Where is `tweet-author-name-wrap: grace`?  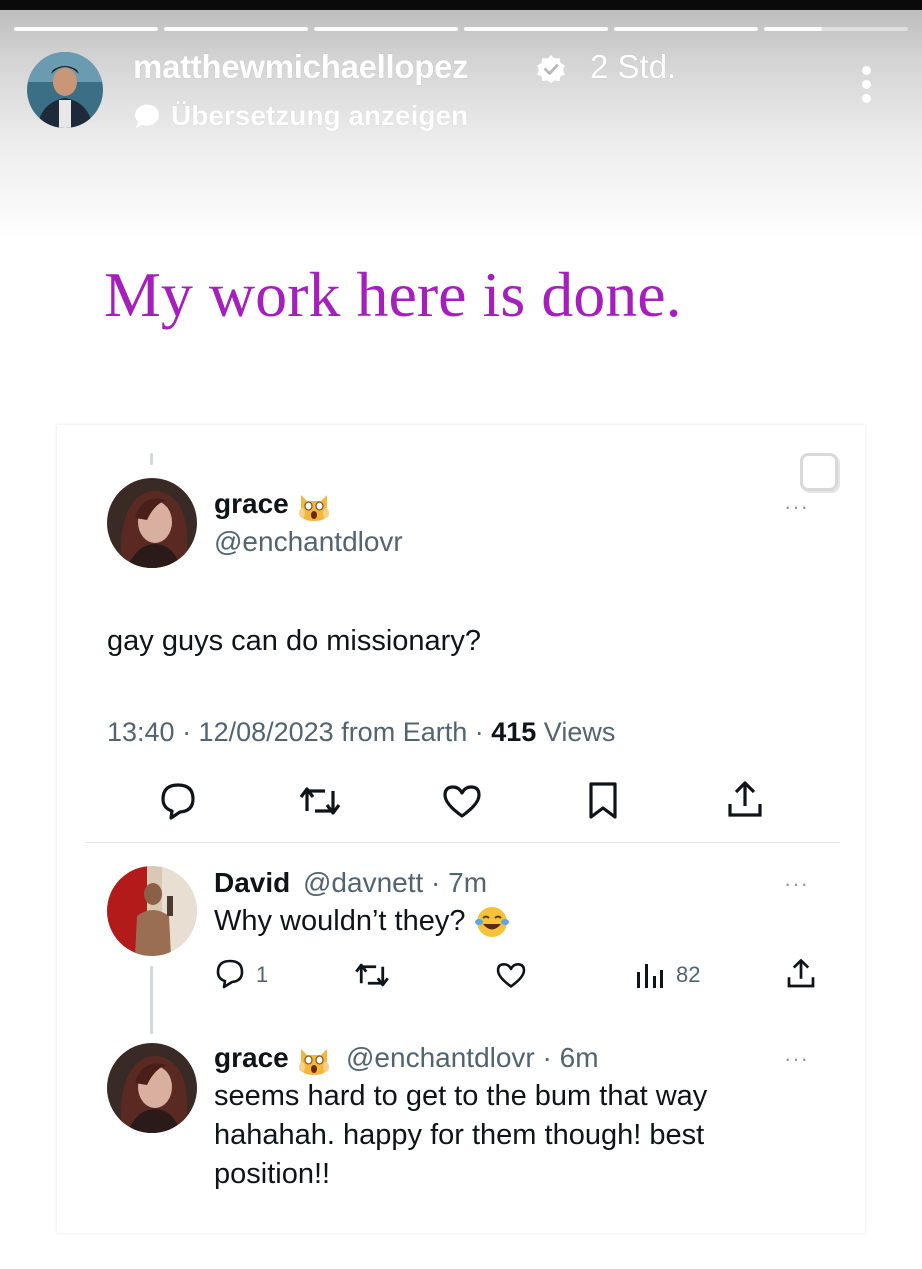 tweet-author-name-wrap: grace is located at coordinates (272, 505).